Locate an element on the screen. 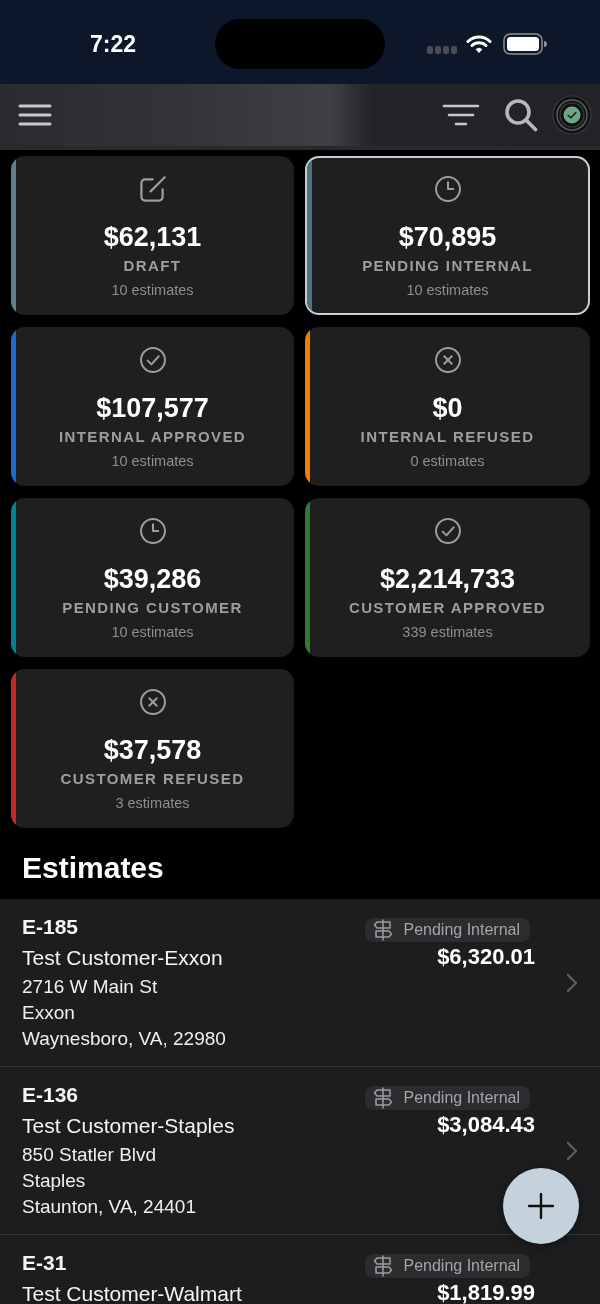 Image resolution: width=600 pixels, height=1304 pixels. plus-icon is located at coordinates (541, 1206).